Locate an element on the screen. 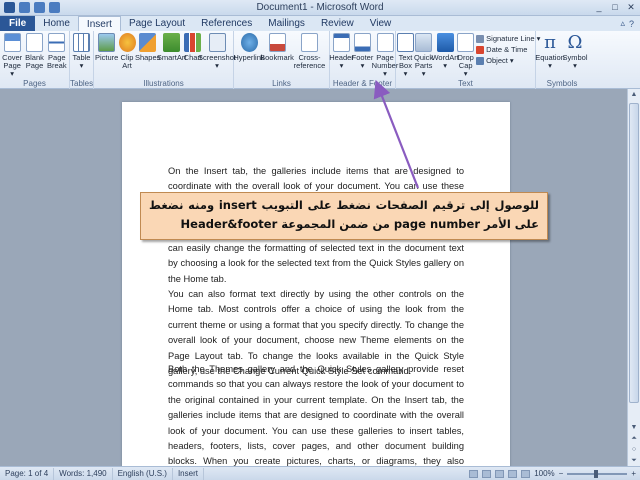  previous-page-button: ⏶ is located at coordinates (634, 438).